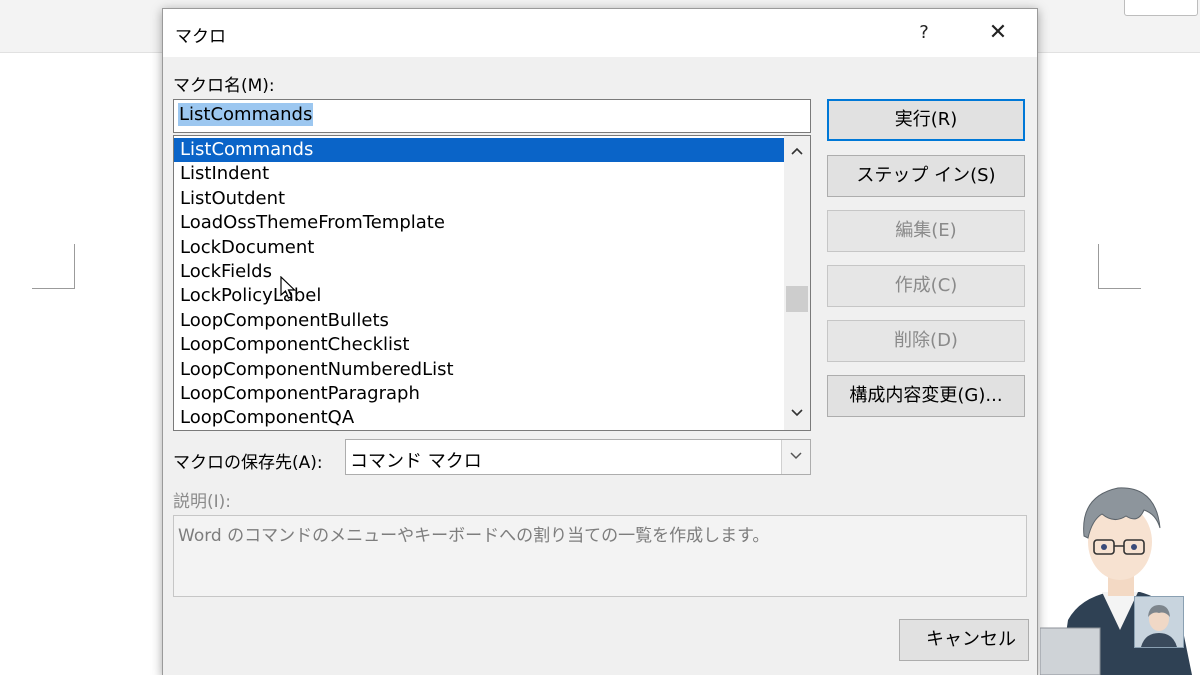 The height and width of the screenshot is (675, 1200). Describe the element at coordinates (479, 174) in the screenshot. I see `macro-list-item: ListIndent` at that location.